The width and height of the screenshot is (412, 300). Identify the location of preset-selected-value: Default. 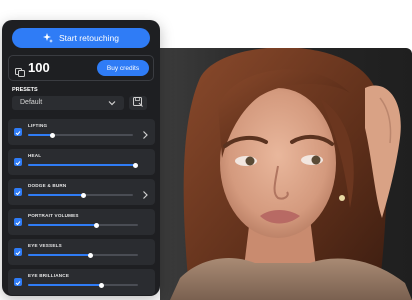
(31, 102).